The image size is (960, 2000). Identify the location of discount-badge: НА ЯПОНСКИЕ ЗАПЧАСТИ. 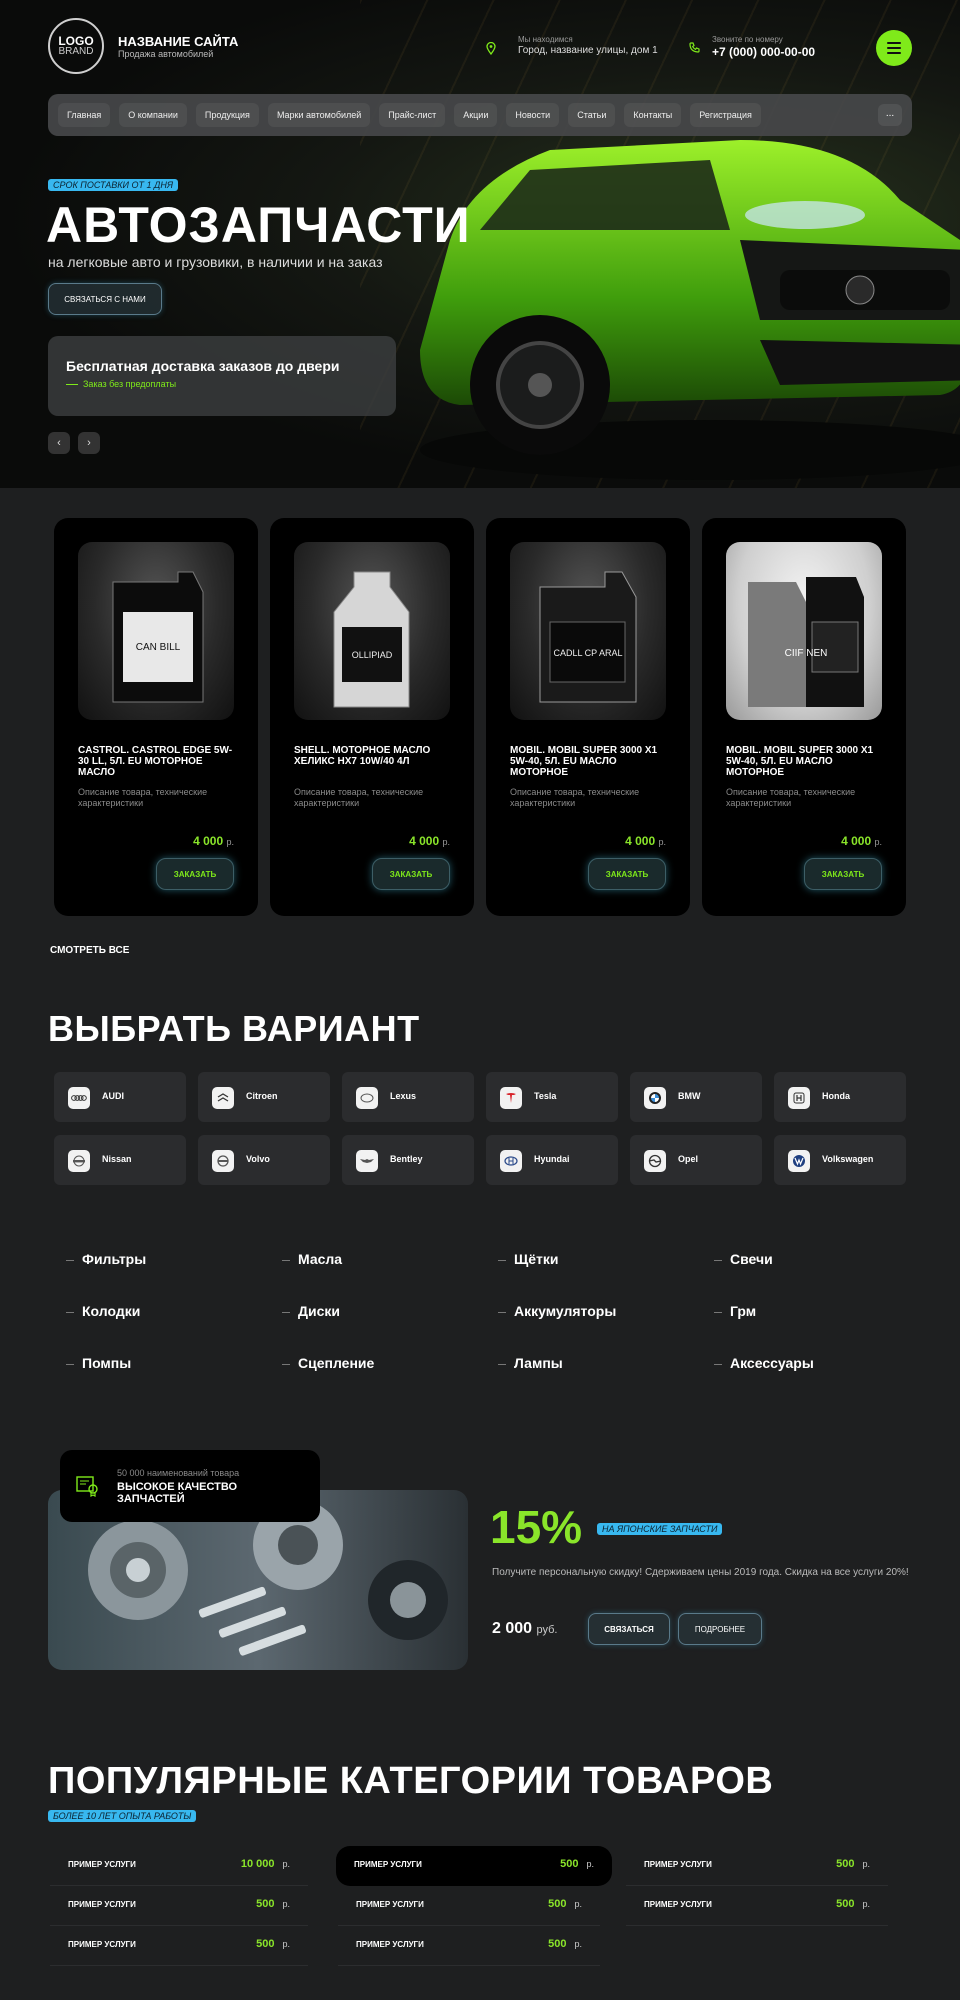
(660, 1529).